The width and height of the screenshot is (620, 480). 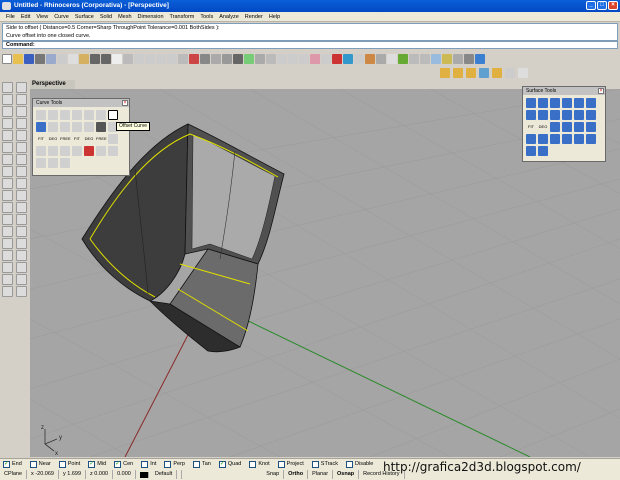 I want to click on arc-icon, so click(x=21, y=123).